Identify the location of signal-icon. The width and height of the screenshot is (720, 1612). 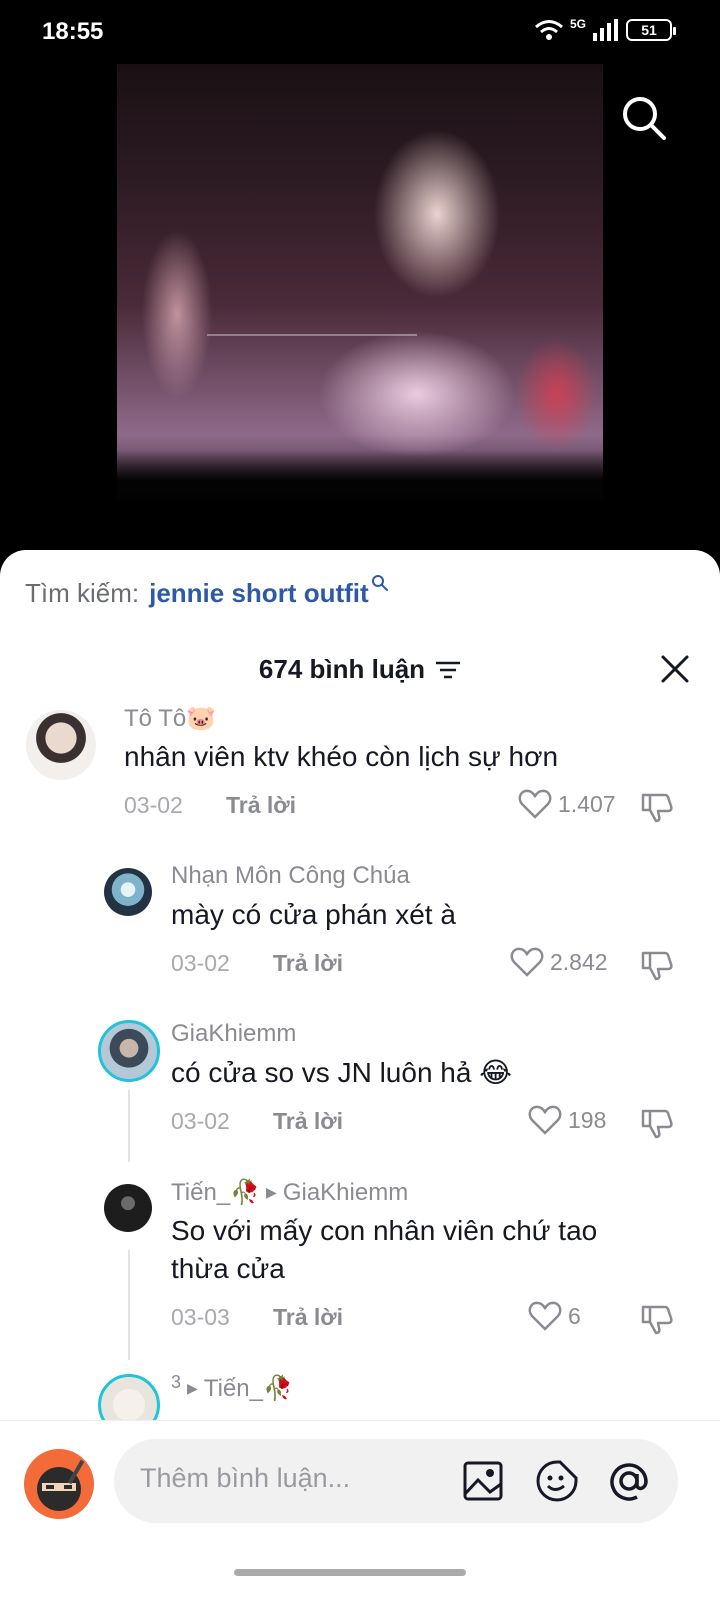
(605, 30).